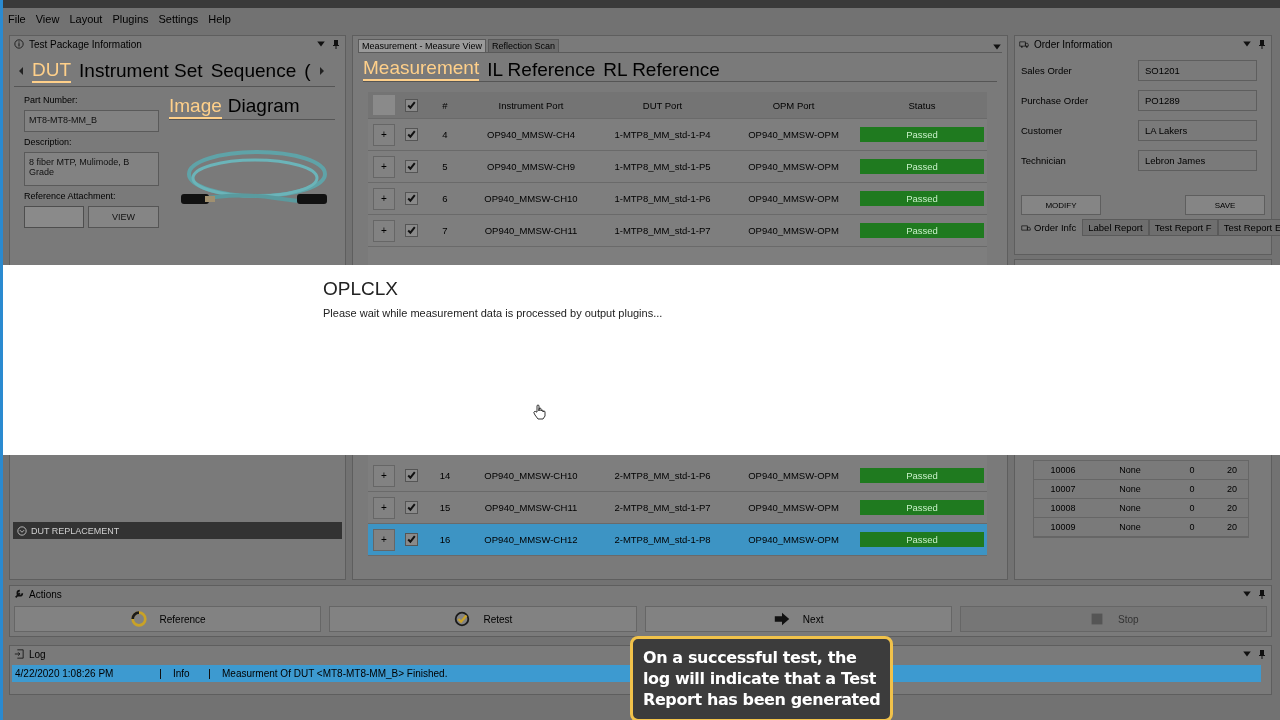 This screenshot has height=720, width=1280. What do you see at coordinates (531, 166) in the screenshot?
I see `table-cell-text: OP940_MMSW-CH9` at bounding box center [531, 166].